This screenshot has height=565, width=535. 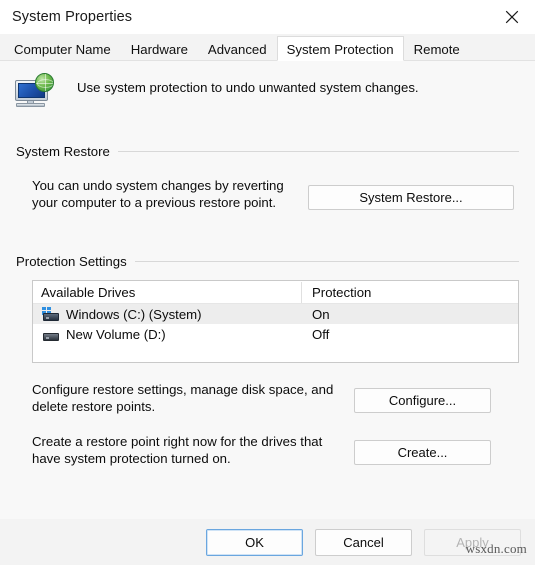 I want to click on column-header-protection: Protection, so click(x=409, y=292).